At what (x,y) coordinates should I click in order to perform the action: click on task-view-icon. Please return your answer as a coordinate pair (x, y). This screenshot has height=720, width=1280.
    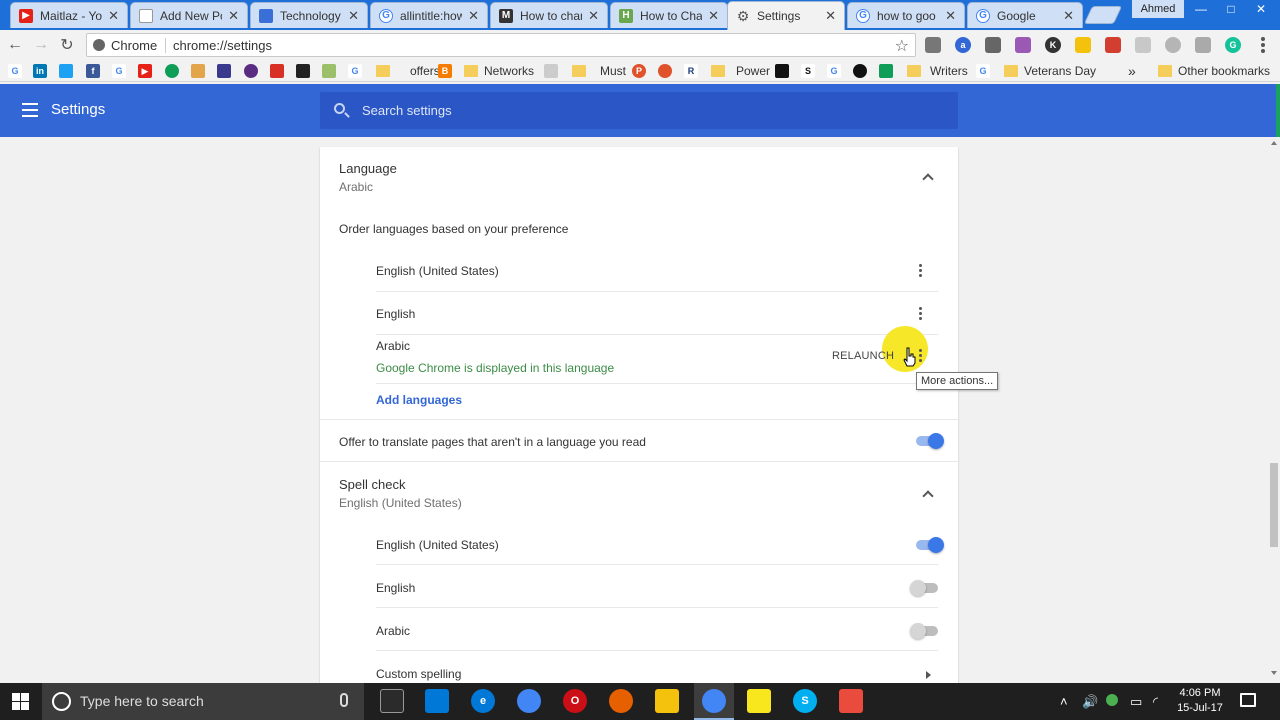
    Looking at the image, I should click on (392, 701).